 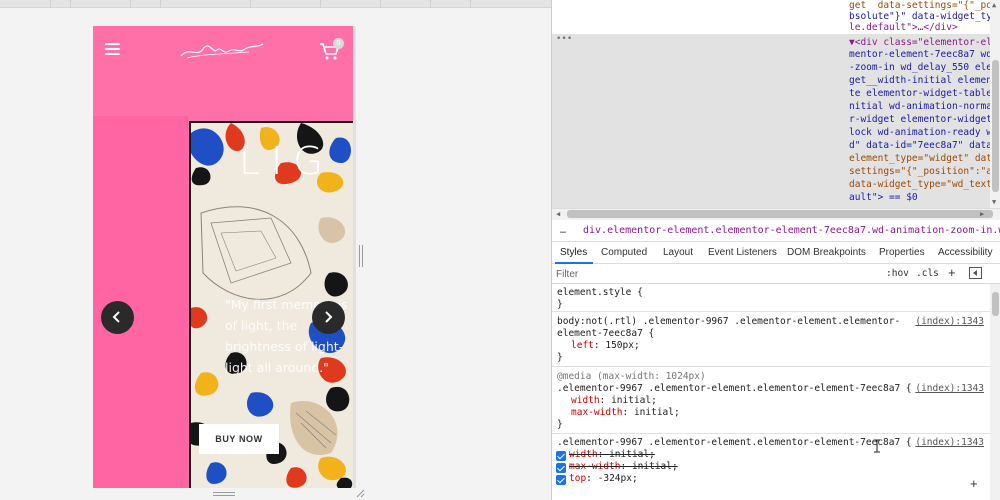 I want to click on slider-prev-button, so click(x=117, y=317).